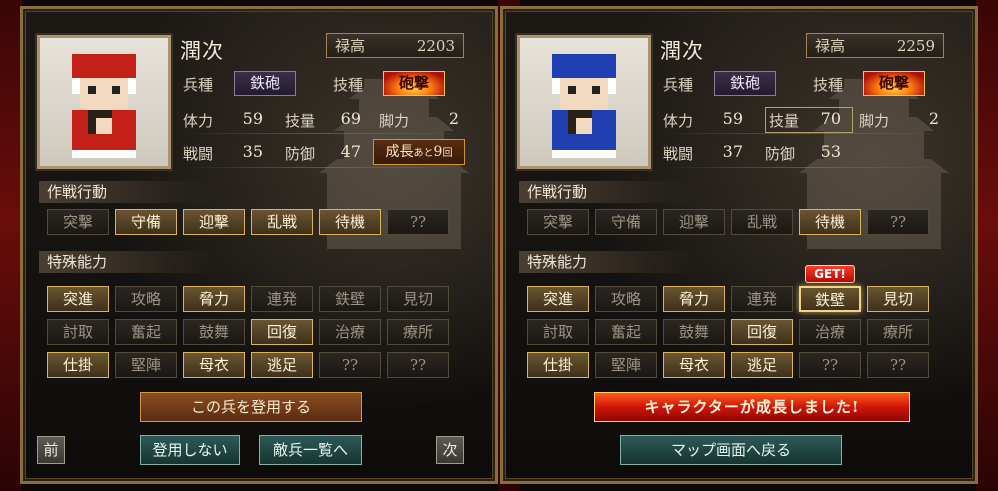 The width and height of the screenshot is (998, 491). I want to click on combat-value: 35, so click(252, 151).